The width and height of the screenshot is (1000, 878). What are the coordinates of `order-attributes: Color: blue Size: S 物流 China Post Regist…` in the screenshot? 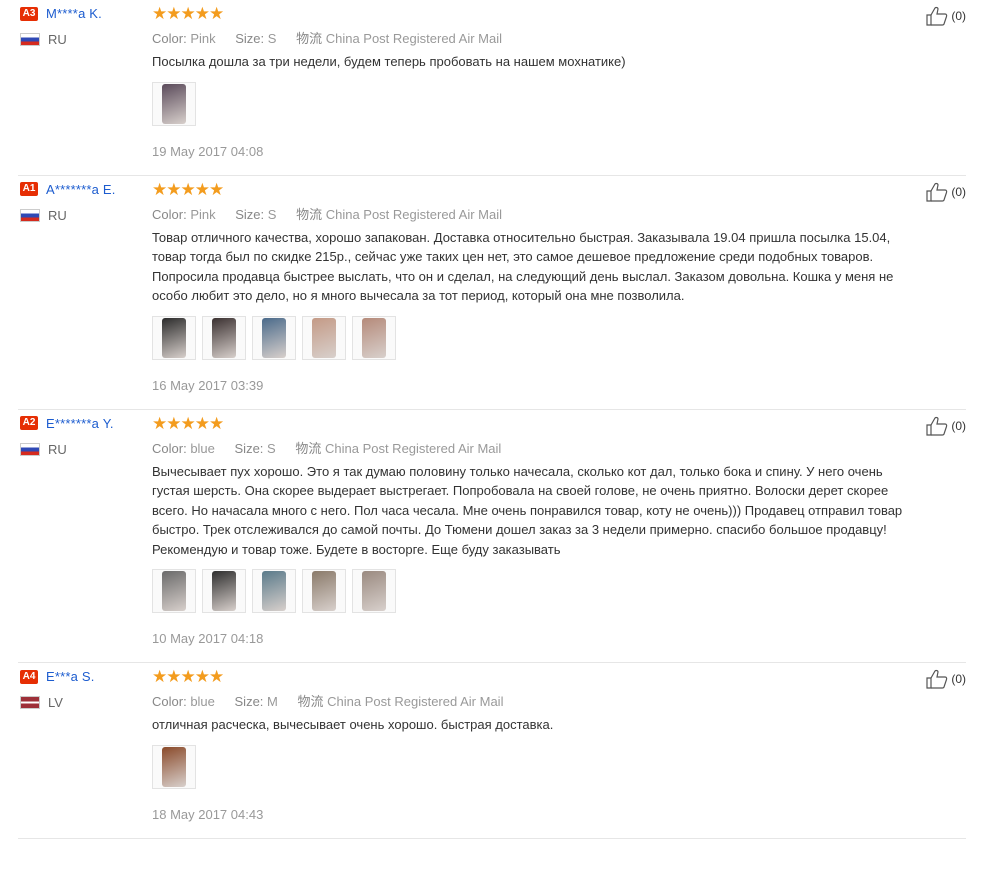 It's located at (529, 447).